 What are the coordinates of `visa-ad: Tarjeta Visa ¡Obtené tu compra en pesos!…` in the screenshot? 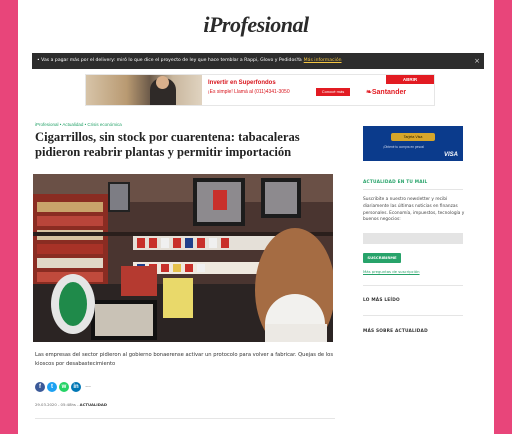 It's located at (413, 143).